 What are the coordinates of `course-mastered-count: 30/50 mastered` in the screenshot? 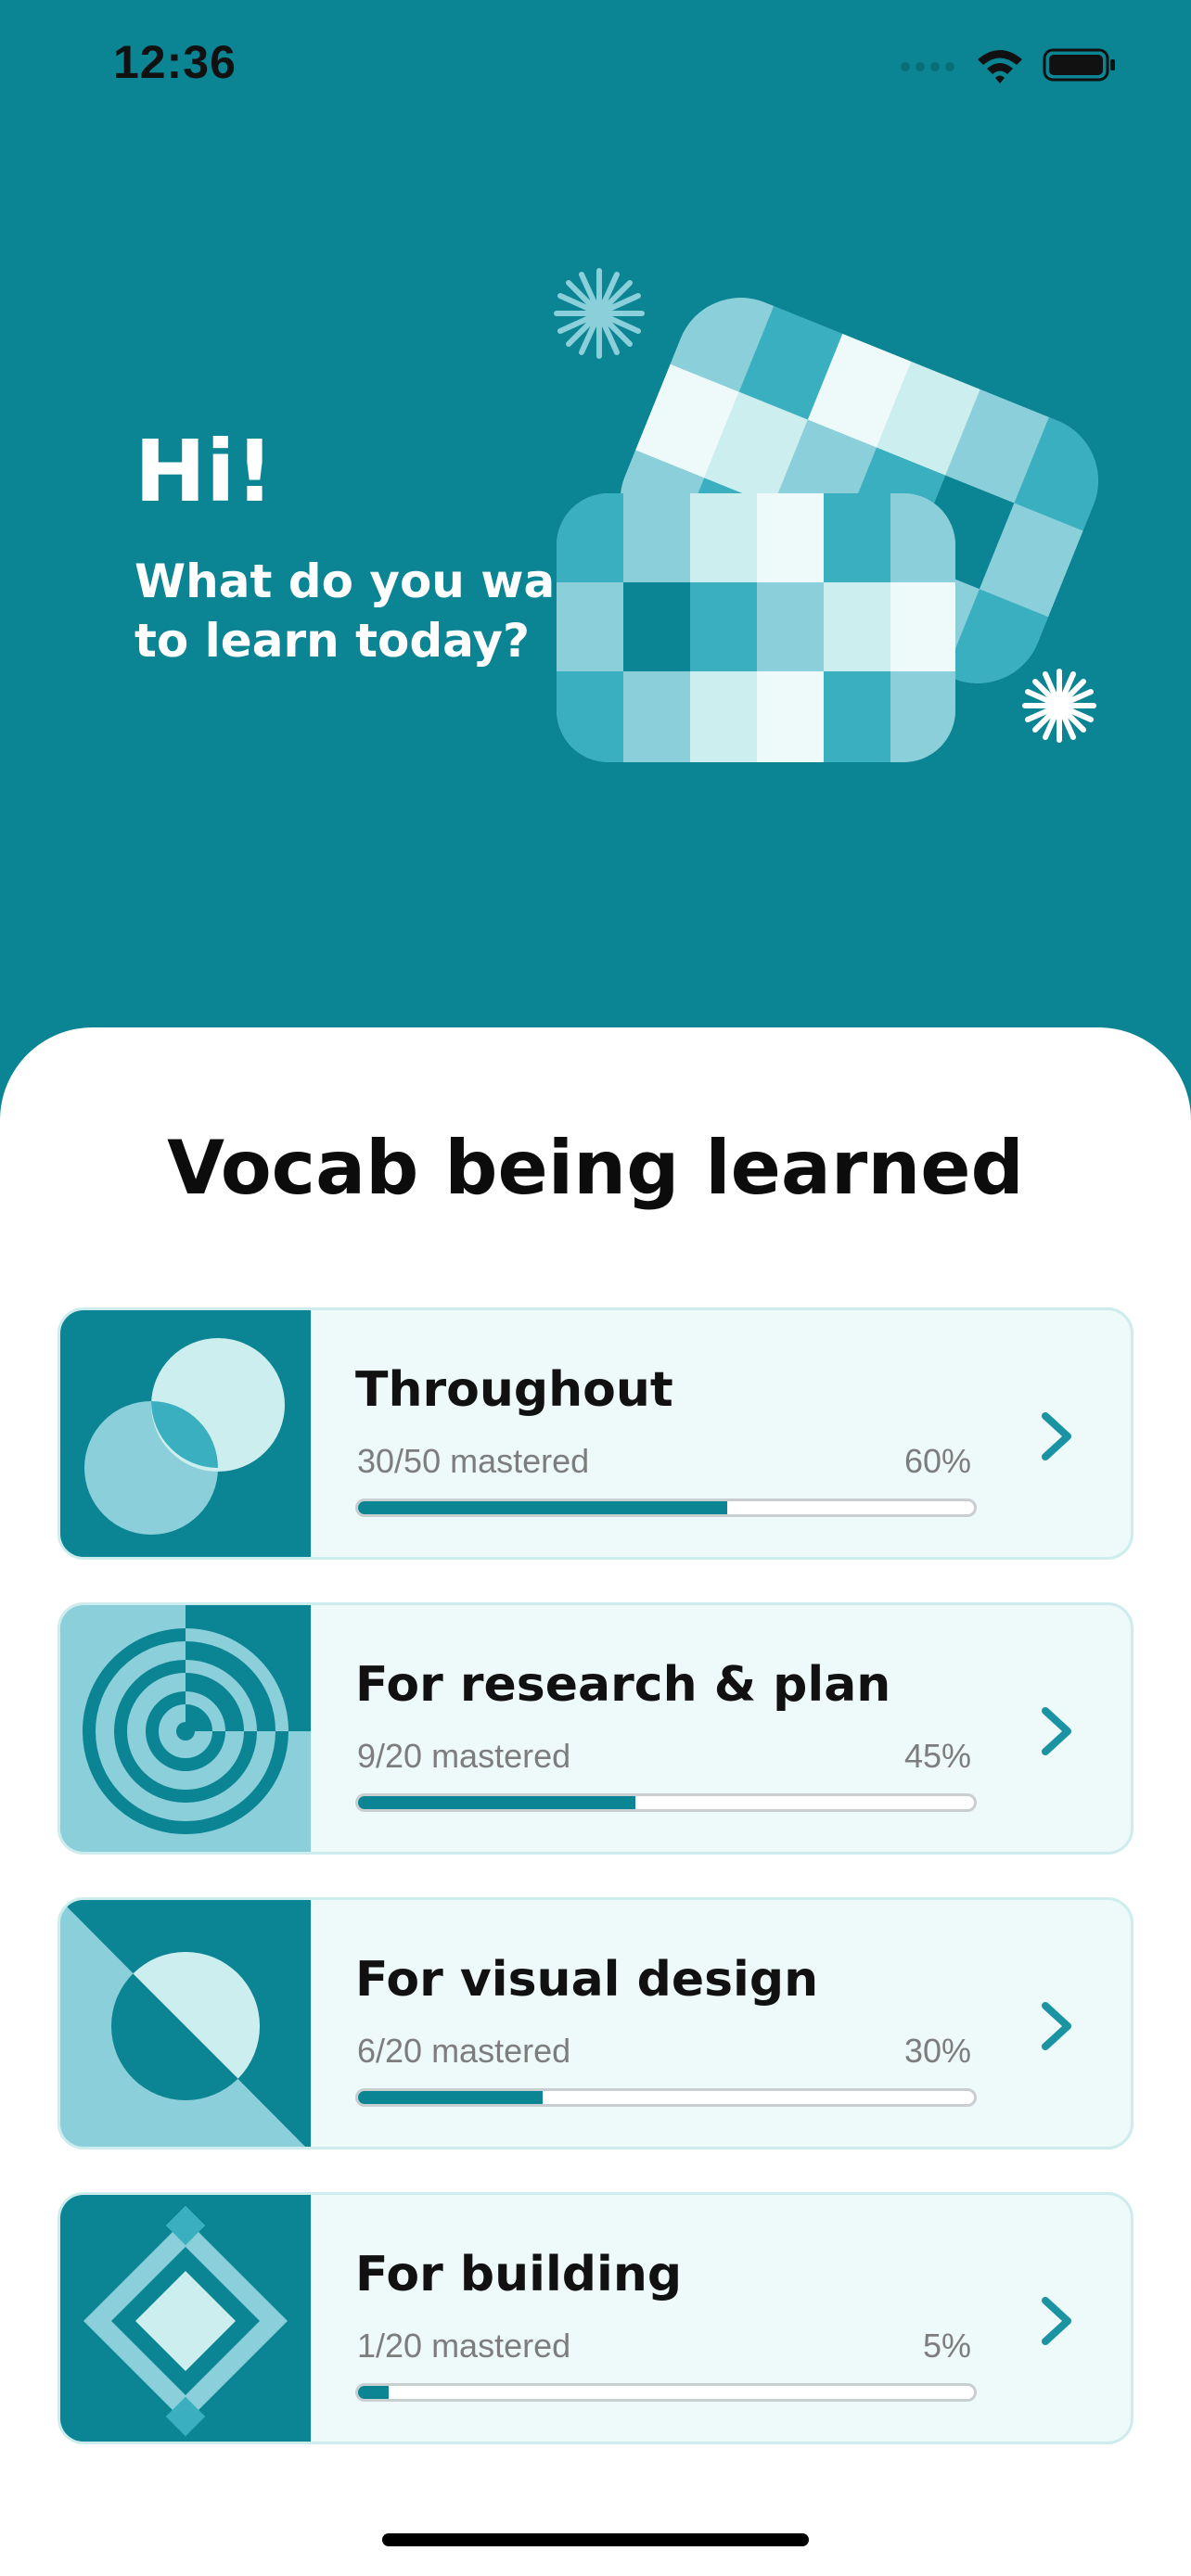 It's located at (473, 1461).